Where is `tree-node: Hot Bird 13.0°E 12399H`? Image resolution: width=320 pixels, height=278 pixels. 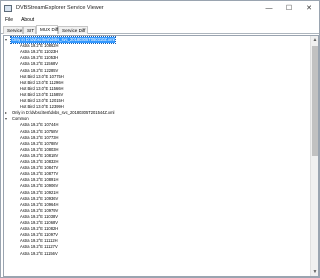
tree-node: Hot Bird 13.0°E 12399H is located at coordinates (154, 107).